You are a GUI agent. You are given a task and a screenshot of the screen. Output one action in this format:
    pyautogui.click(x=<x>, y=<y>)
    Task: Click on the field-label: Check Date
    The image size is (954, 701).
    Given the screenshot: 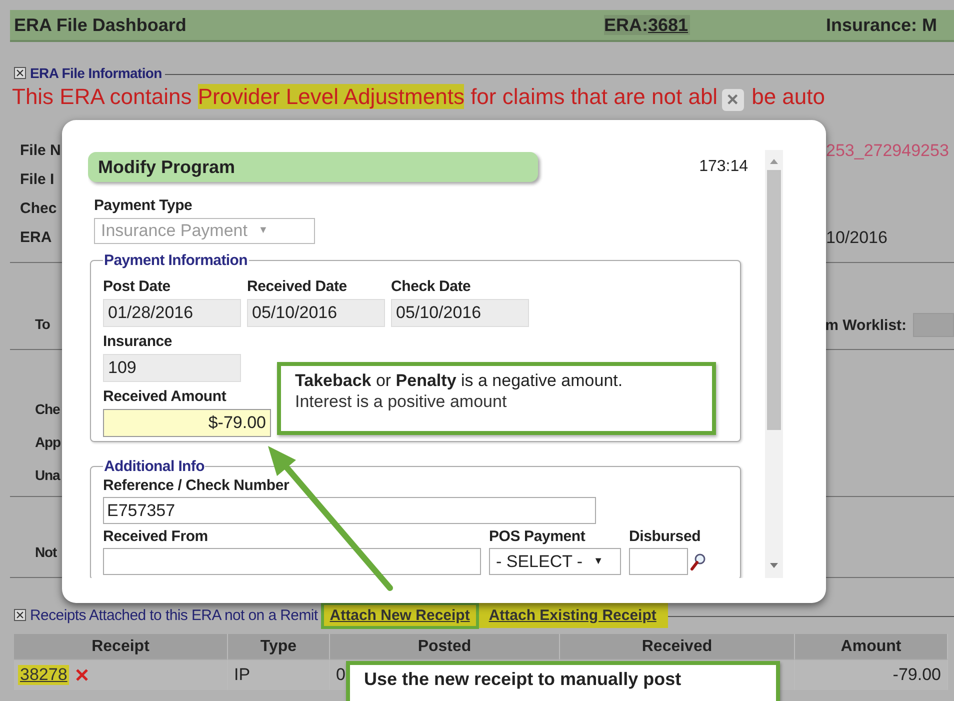 What is the action you would take?
    pyautogui.click(x=431, y=287)
    